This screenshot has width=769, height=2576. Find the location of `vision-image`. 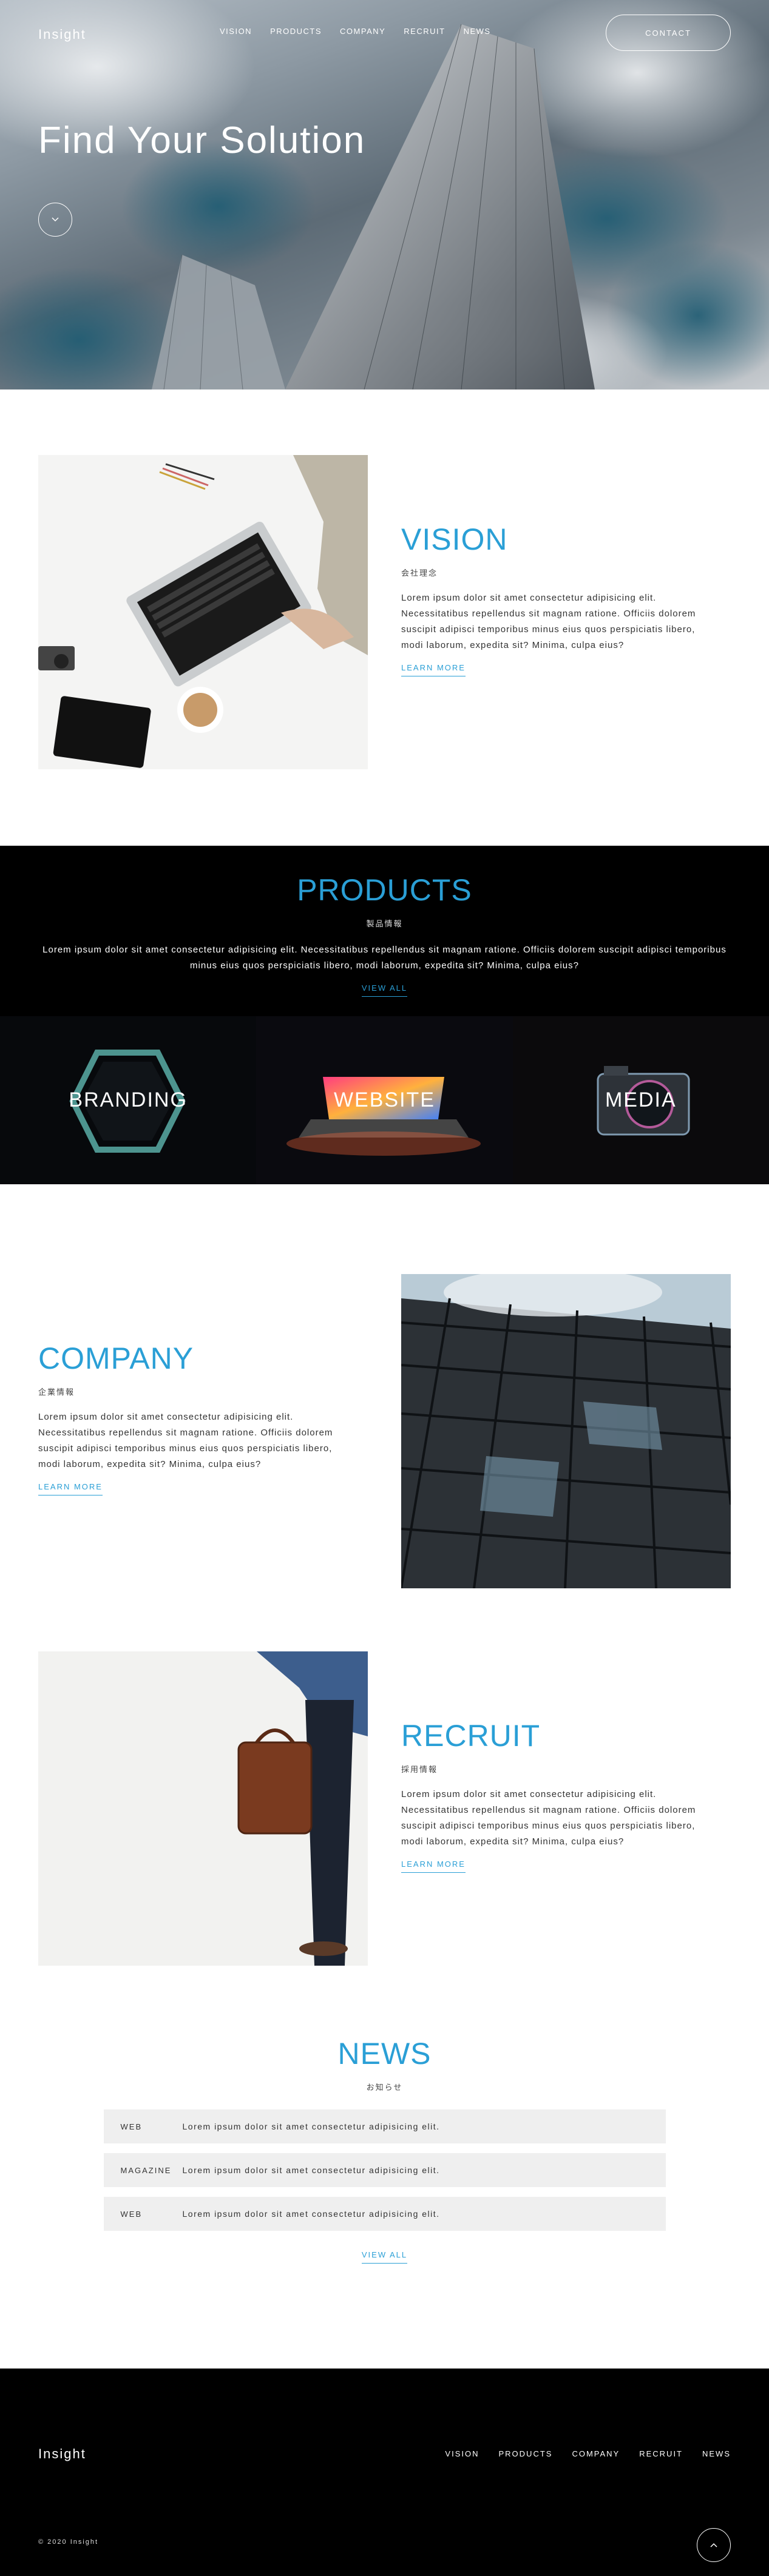

vision-image is located at coordinates (203, 612).